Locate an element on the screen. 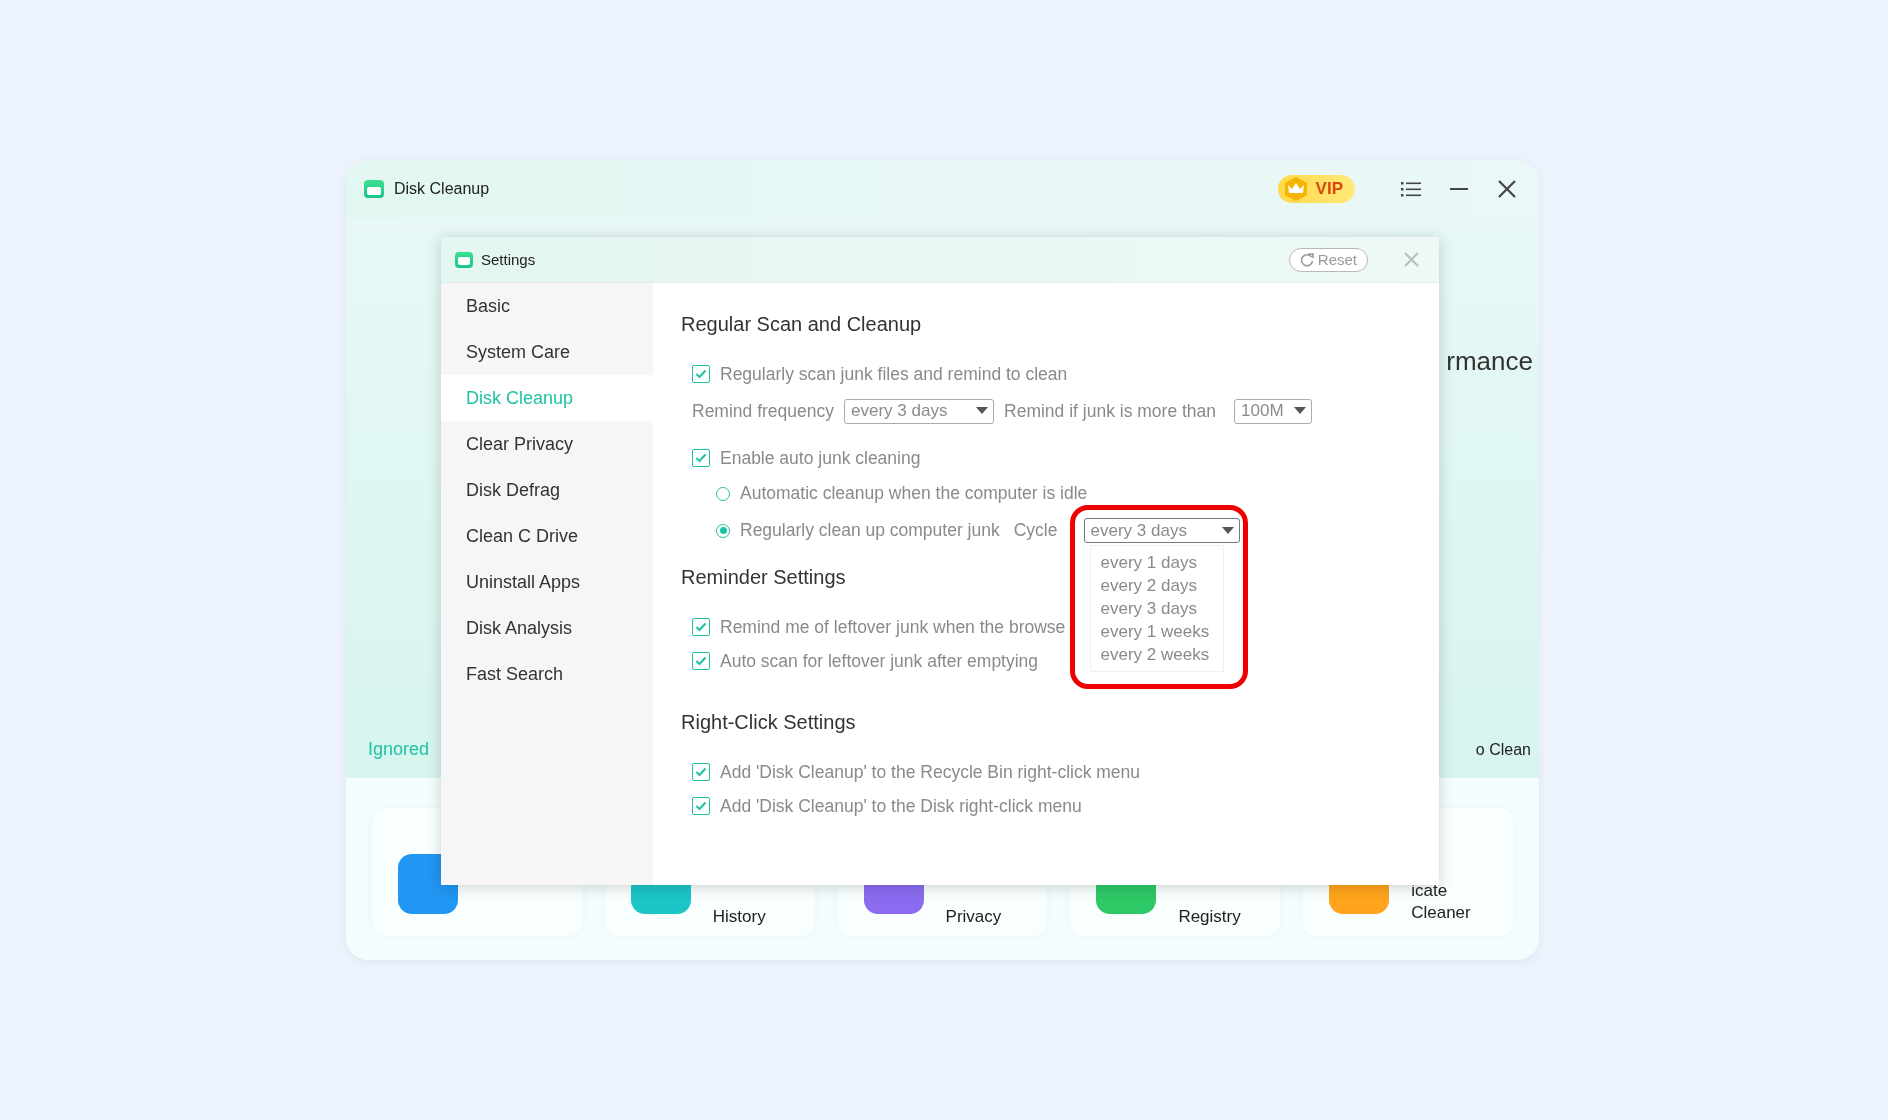  section-title: Reminder Settings is located at coordinates (763, 578).